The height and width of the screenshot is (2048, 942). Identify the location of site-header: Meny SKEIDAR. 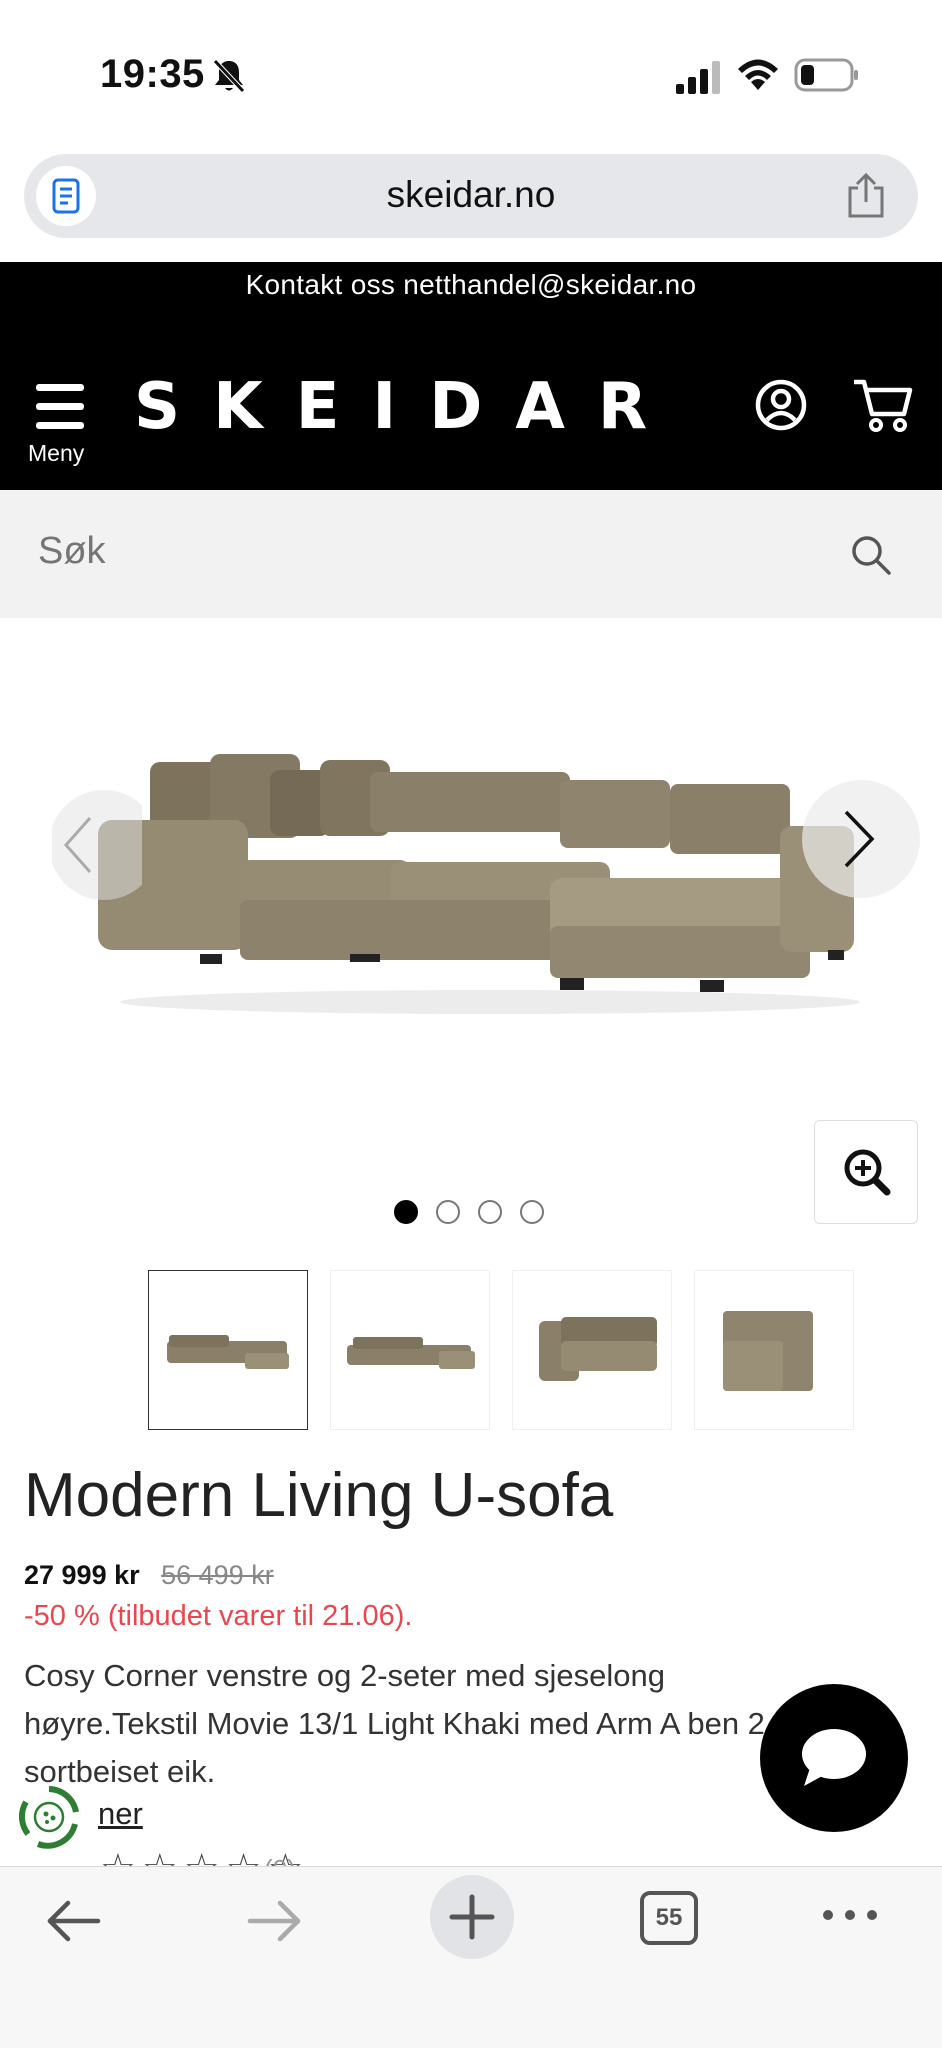
(471, 406).